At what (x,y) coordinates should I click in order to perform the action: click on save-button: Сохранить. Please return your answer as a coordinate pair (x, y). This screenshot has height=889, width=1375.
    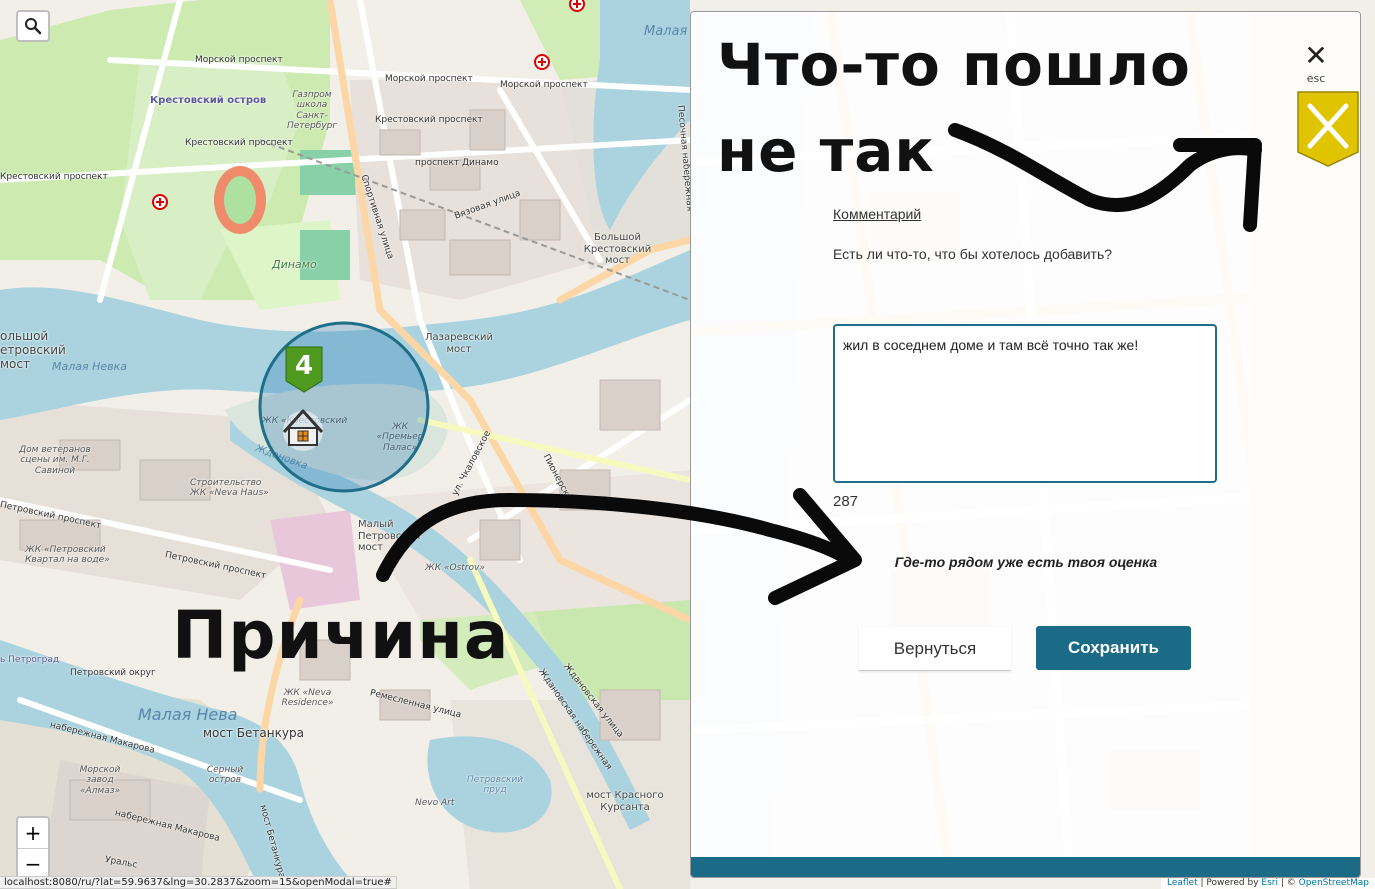
    Looking at the image, I should click on (1113, 648).